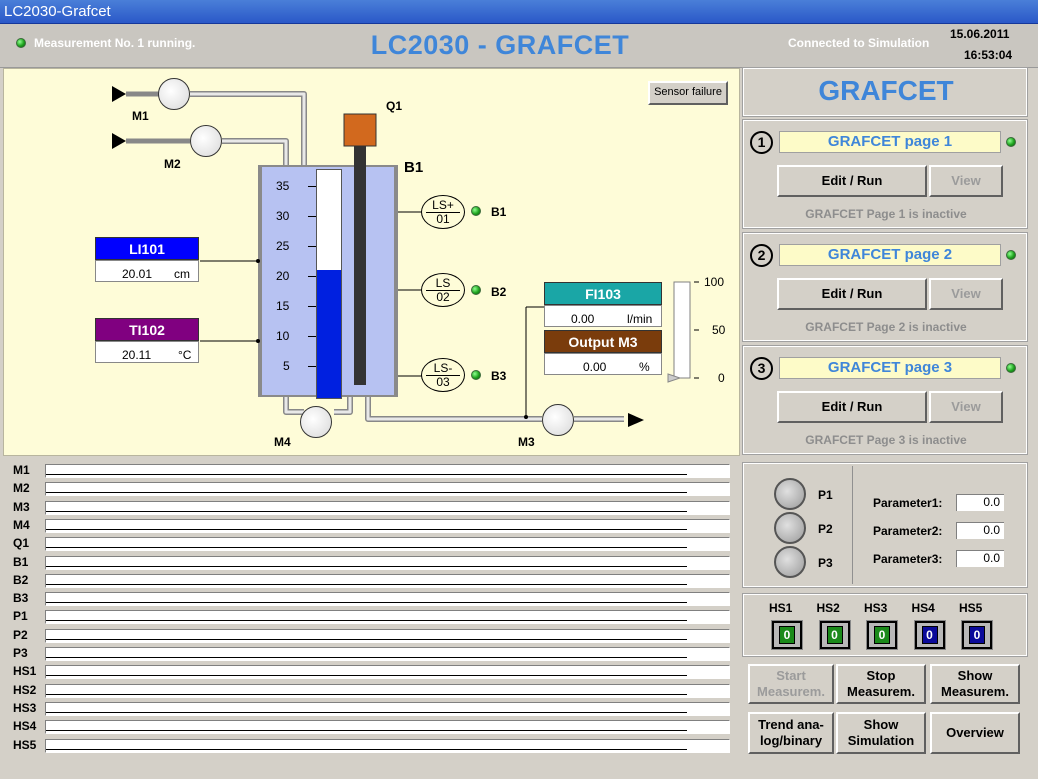 This screenshot has width=1038, height=779. I want to click on tank-scale-label: 20, so click(283, 276).